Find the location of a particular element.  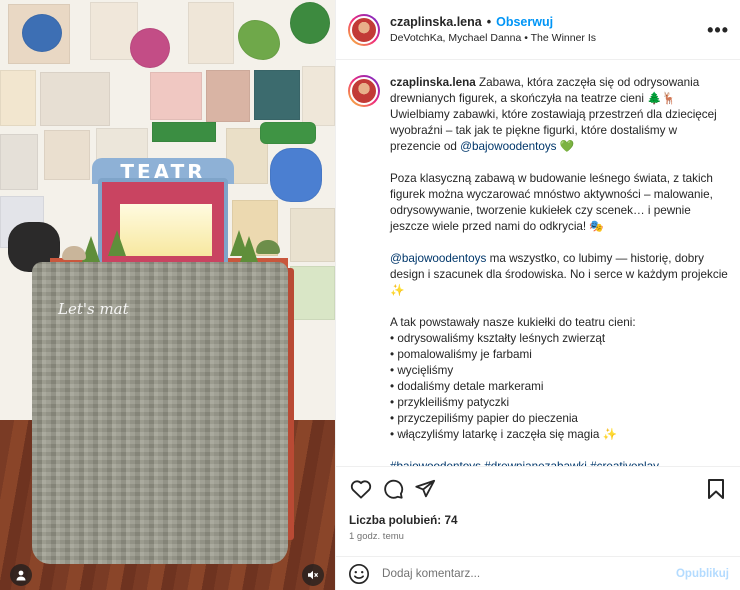

user-icon is located at coordinates (21, 575).